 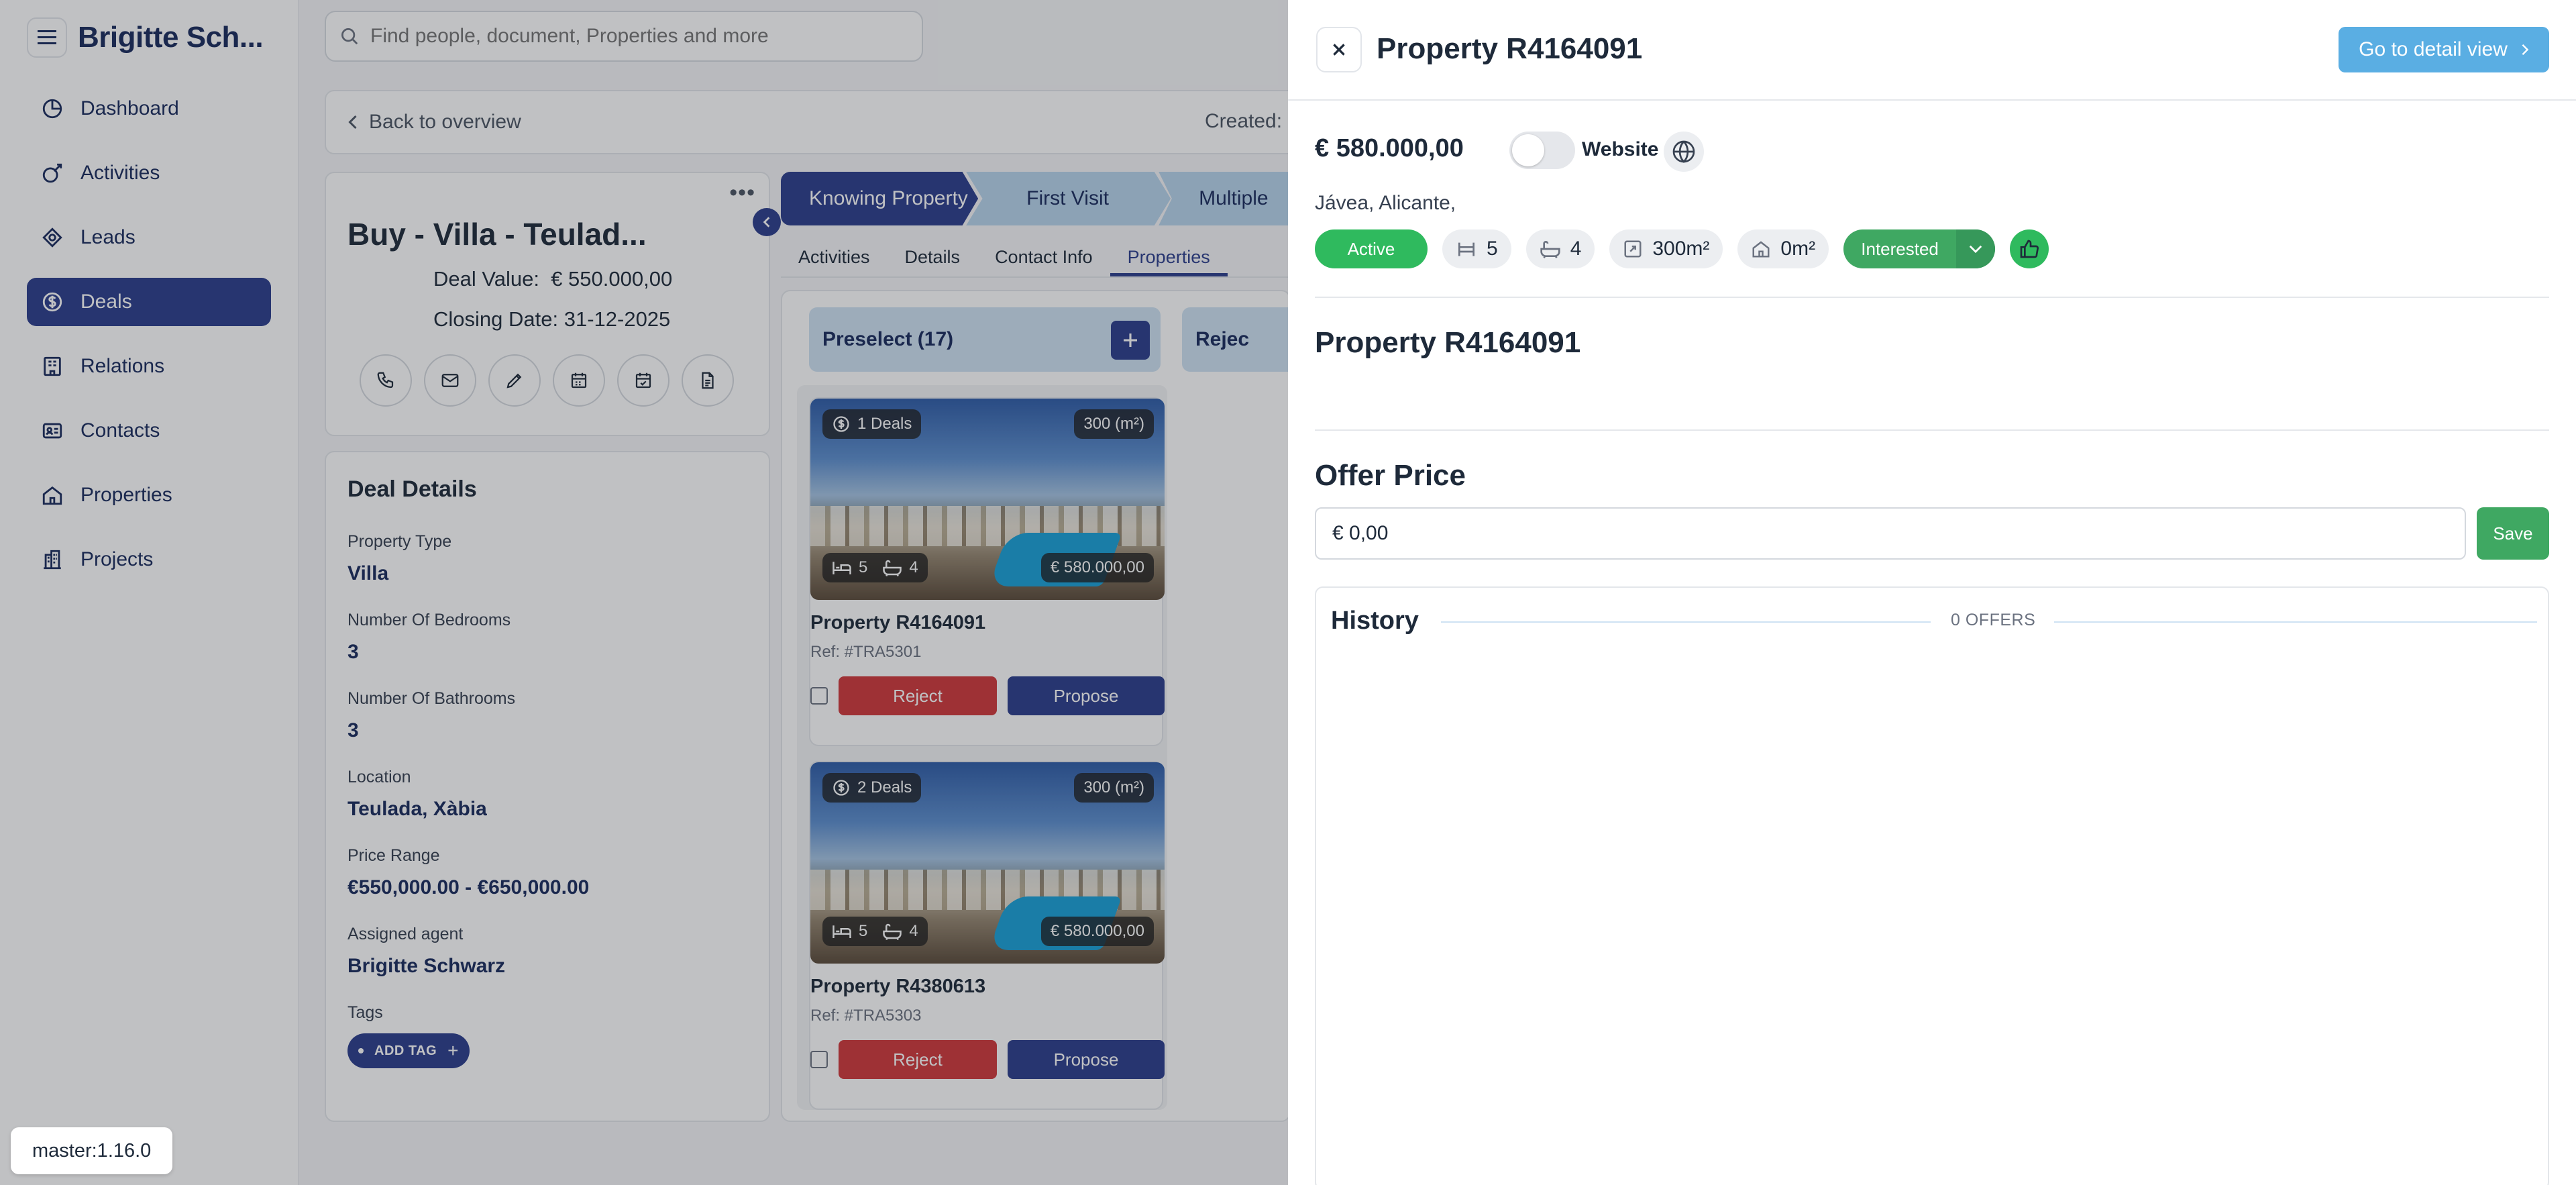 I want to click on history-title: History, so click(x=1375, y=621).